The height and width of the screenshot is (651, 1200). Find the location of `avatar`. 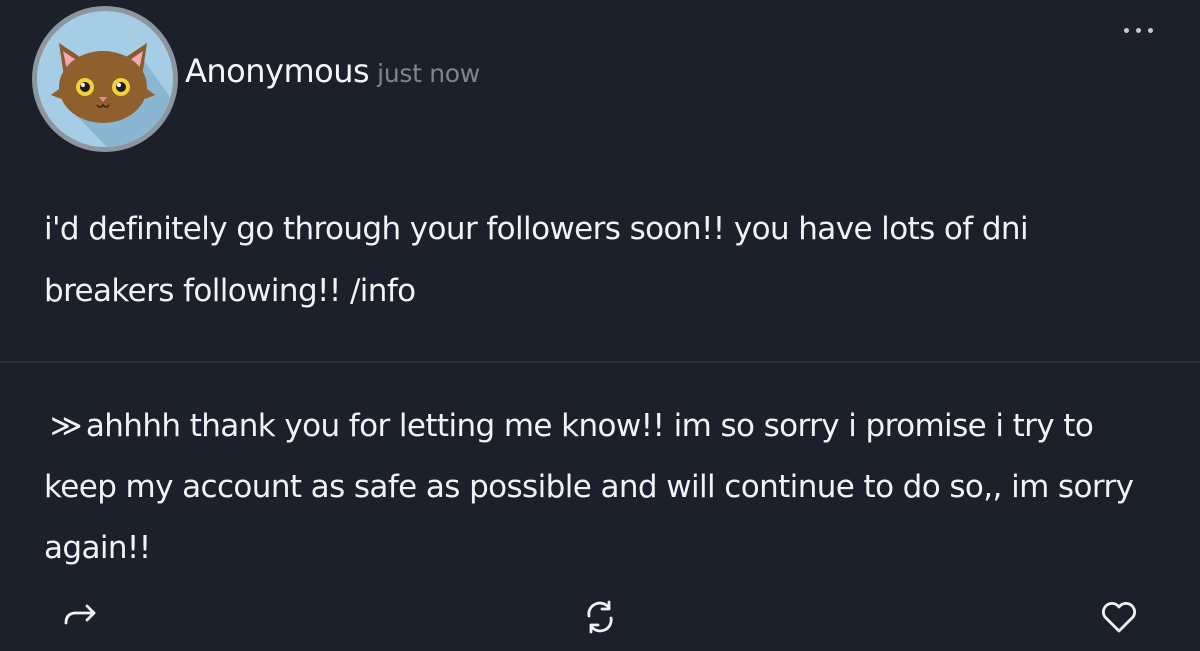

avatar is located at coordinates (105, 79).